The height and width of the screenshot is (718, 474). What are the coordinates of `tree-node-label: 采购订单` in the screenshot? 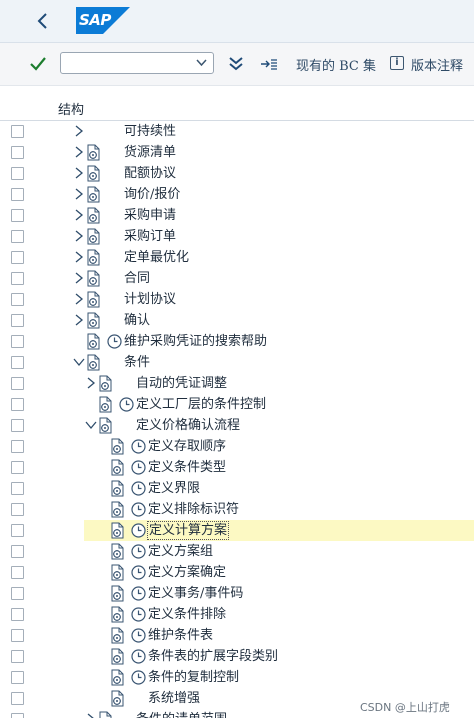 It's located at (150, 236).